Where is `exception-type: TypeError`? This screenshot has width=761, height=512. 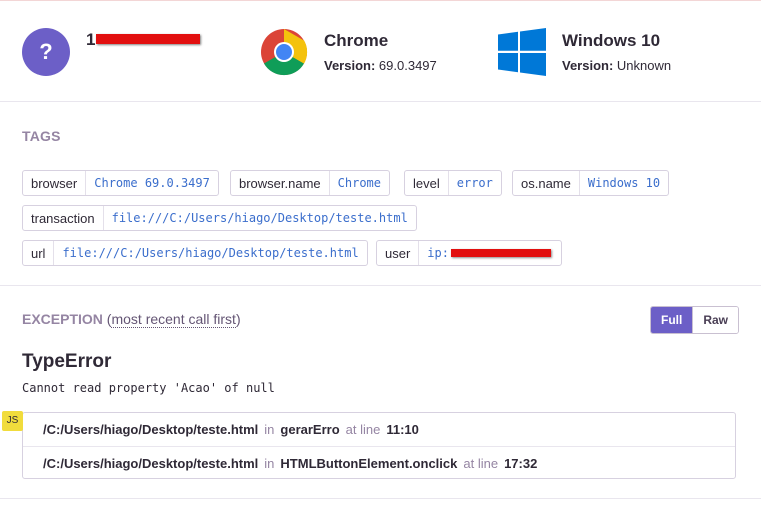
exception-type: TypeError is located at coordinates (67, 361).